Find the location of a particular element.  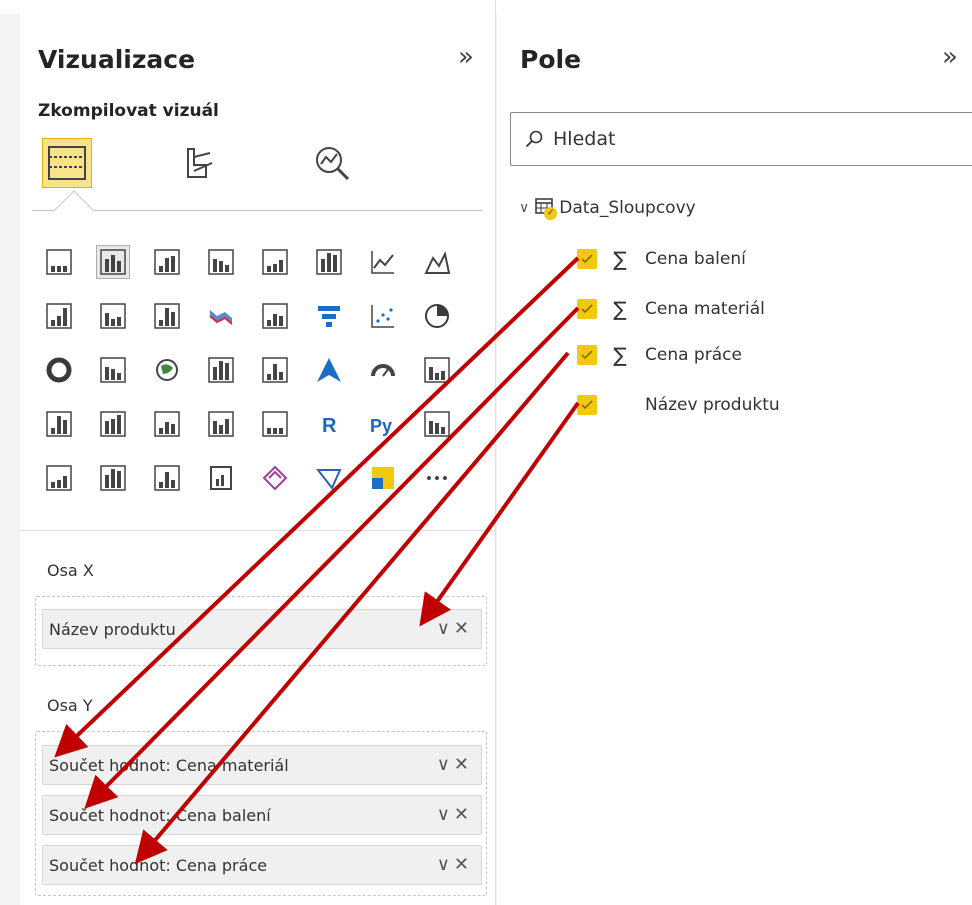

svg-text: Py is located at coordinates (381, 426).